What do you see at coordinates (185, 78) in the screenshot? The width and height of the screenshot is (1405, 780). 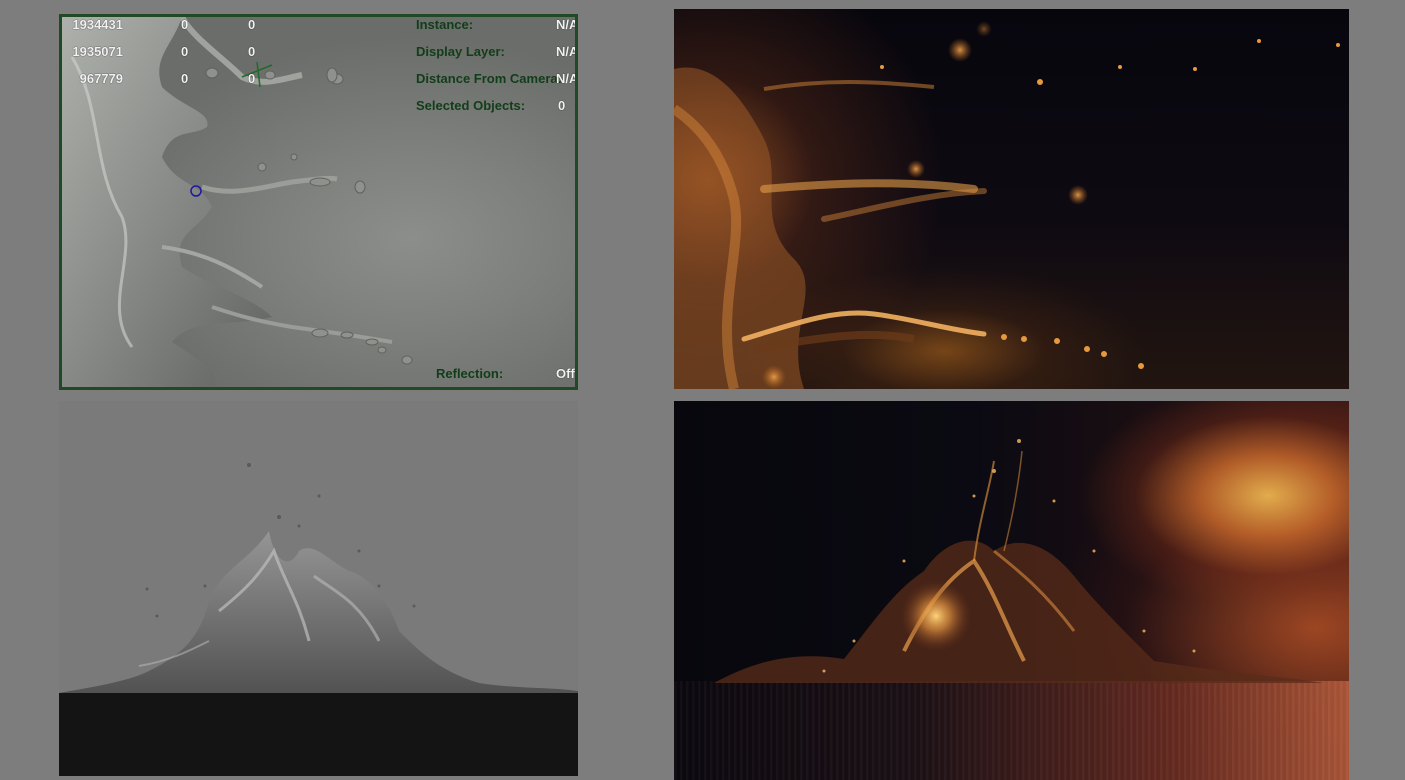 I see `stat-col2-3: 0` at bounding box center [185, 78].